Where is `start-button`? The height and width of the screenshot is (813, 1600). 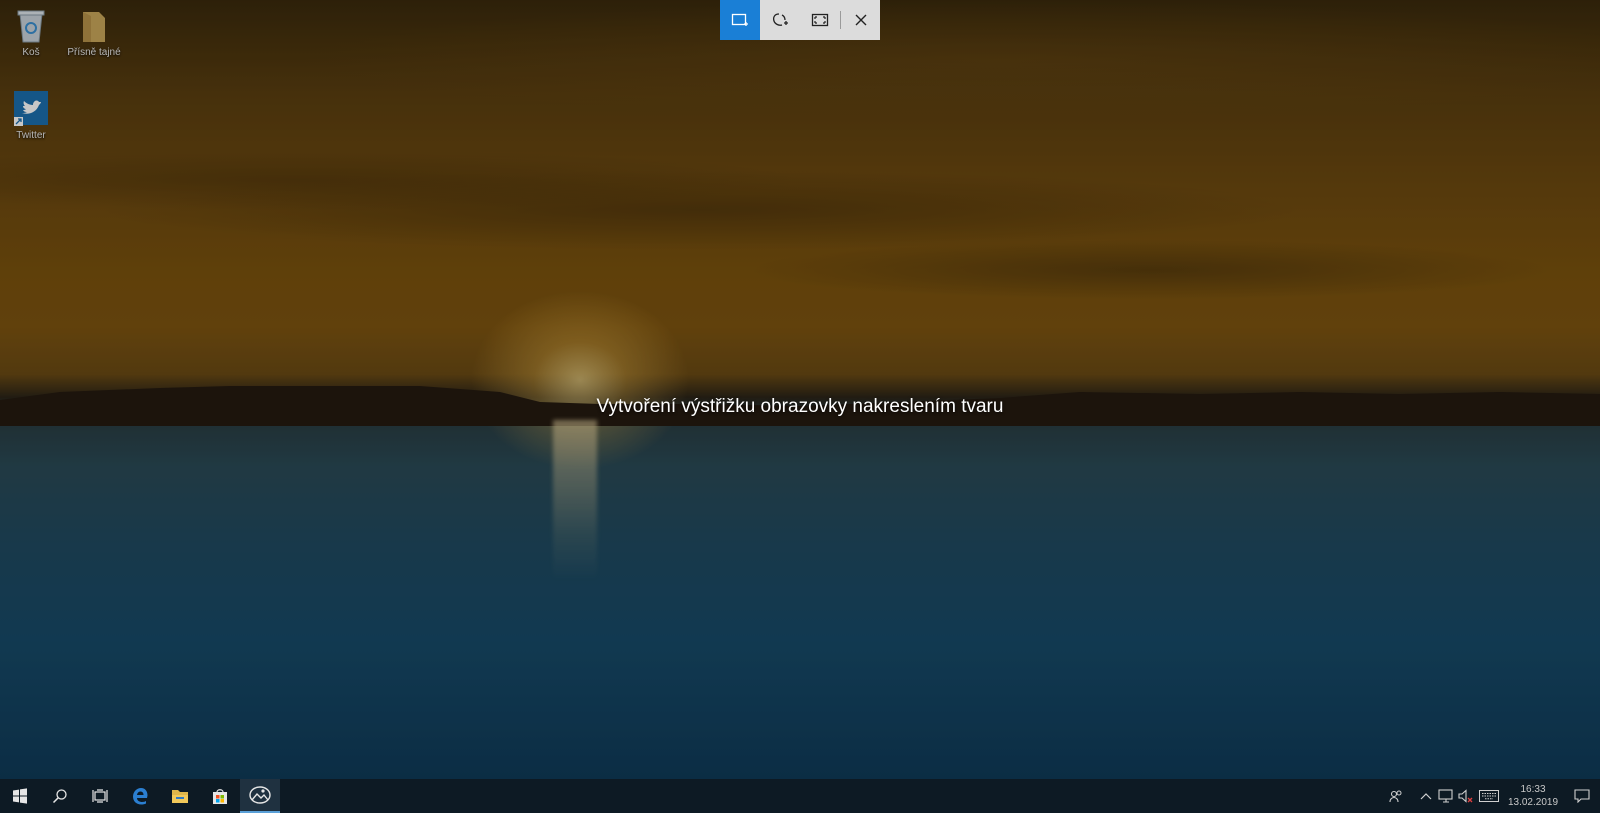
start-button is located at coordinates (20, 796).